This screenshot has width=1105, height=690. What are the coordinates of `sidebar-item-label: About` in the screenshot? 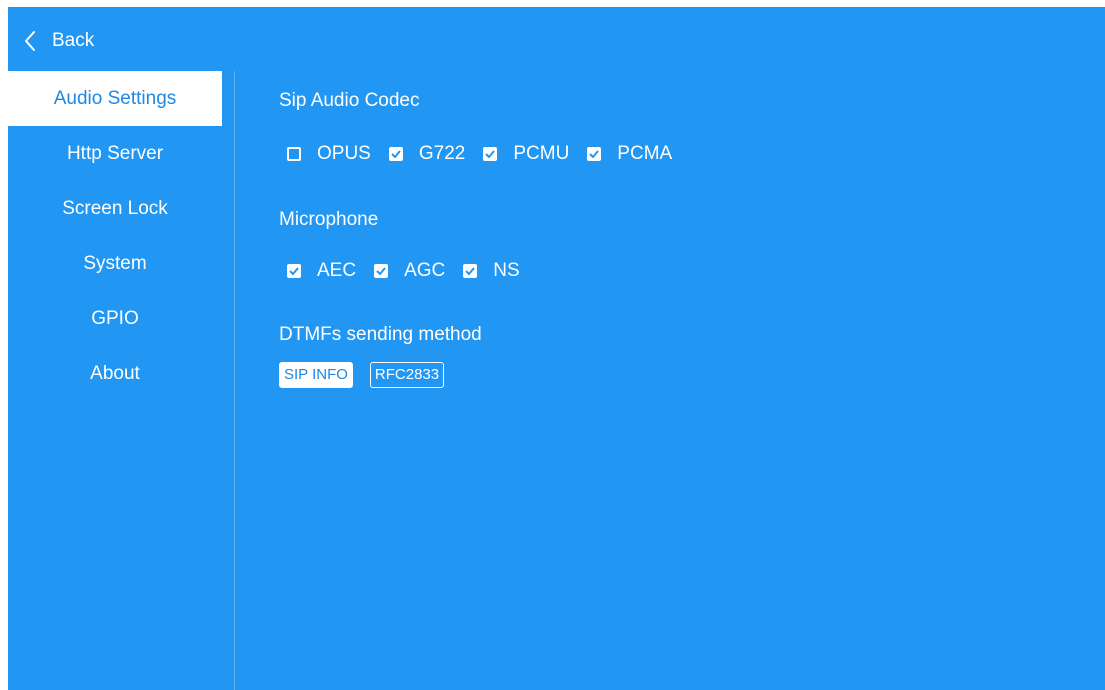 It's located at (115, 373).